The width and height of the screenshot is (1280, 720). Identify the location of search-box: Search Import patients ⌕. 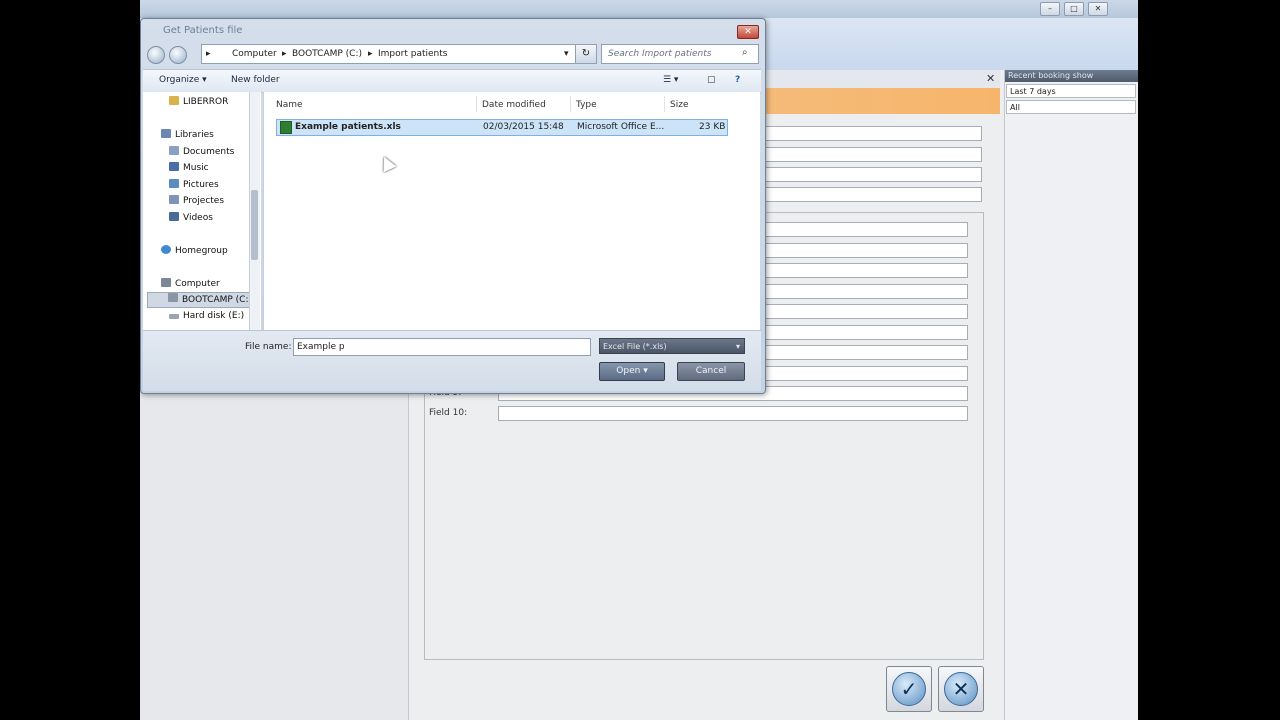
(680, 54).